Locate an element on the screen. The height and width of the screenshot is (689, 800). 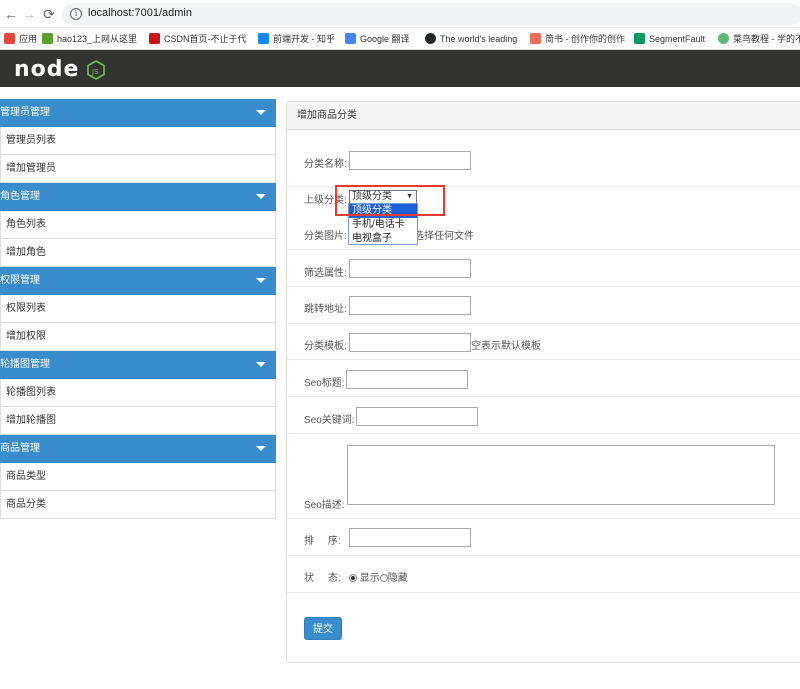
sidebar-item-add-permission: 增加权限 is located at coordinates (138, 337).